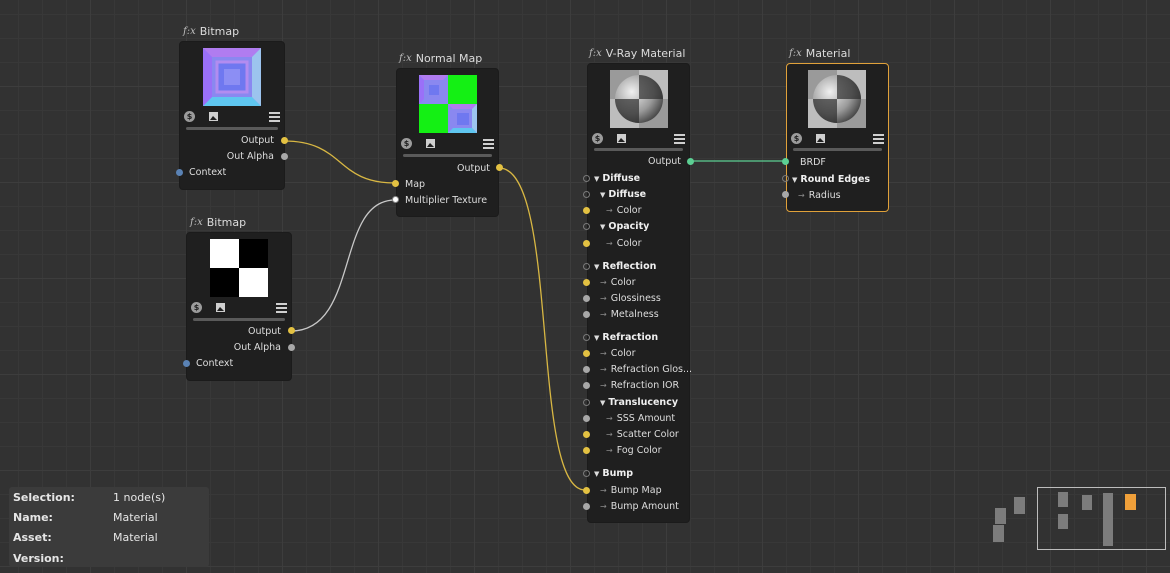  What do you see at coordinates (284, 156) in the screenshot?
I see `bitmap1-out-alpha-port` at bounding box center [284, 156].